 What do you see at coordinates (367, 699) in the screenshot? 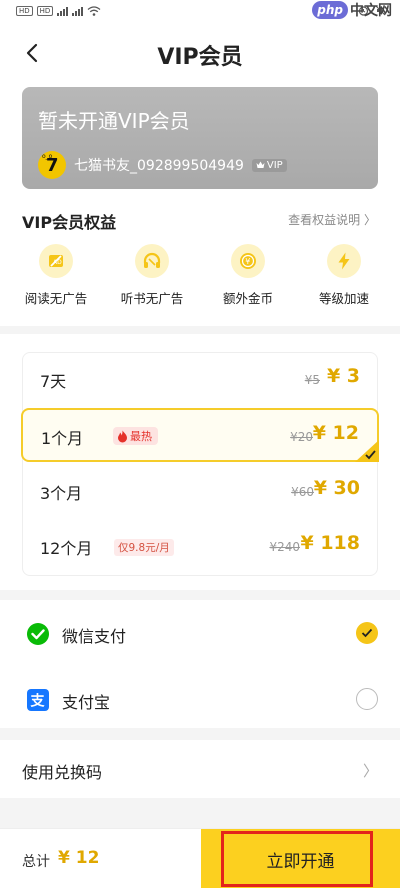
I see `radio-unselected-icon` at bounding box center [367, 699].